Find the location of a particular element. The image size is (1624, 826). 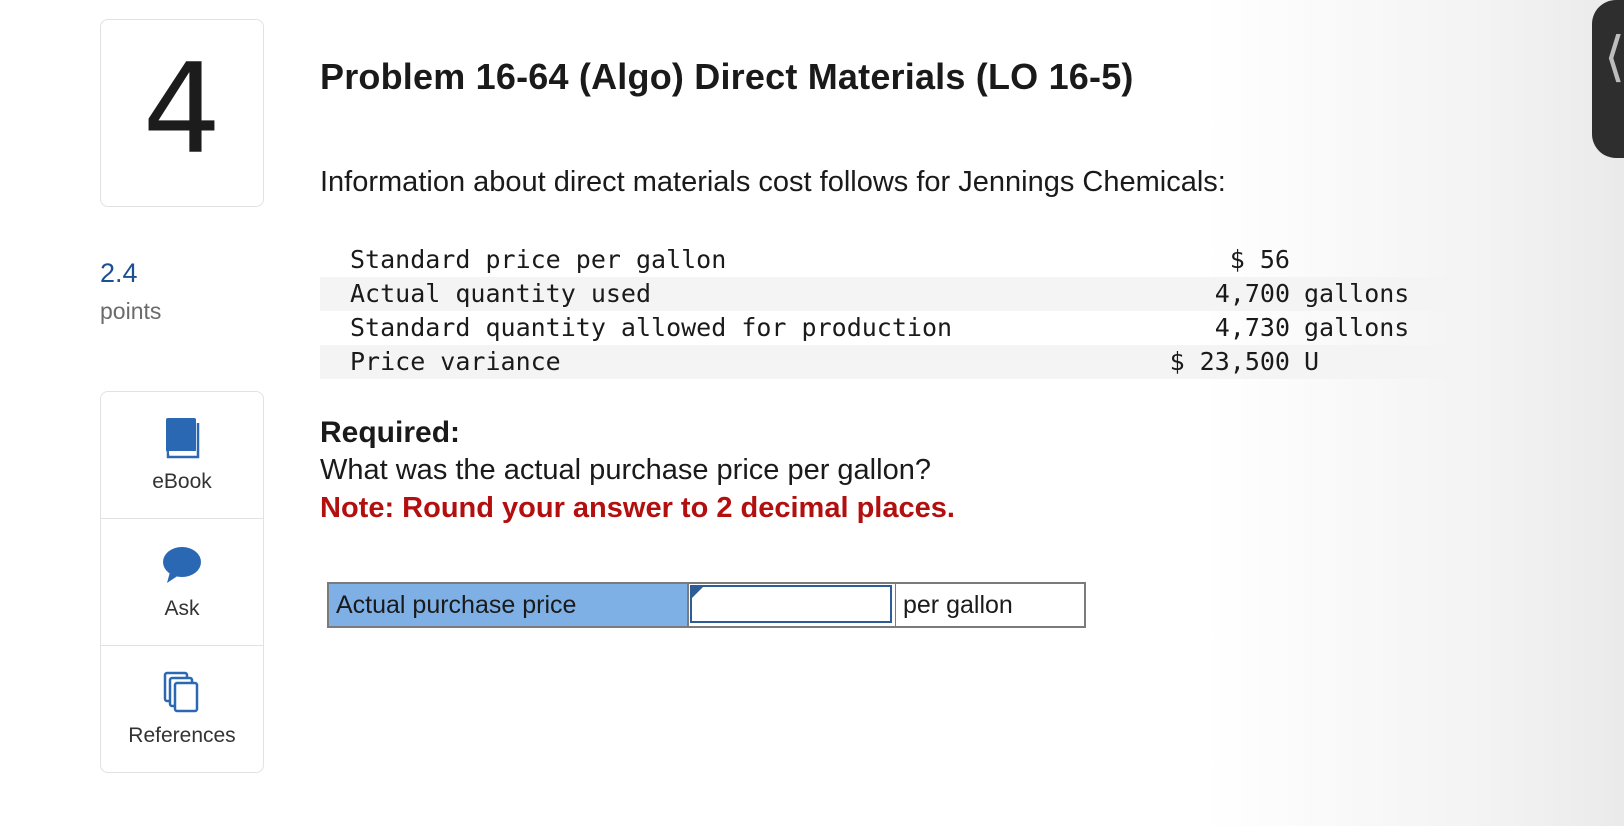

table-row: Actual quantity used 4,700 gallons is located at coordinates (892, 294).